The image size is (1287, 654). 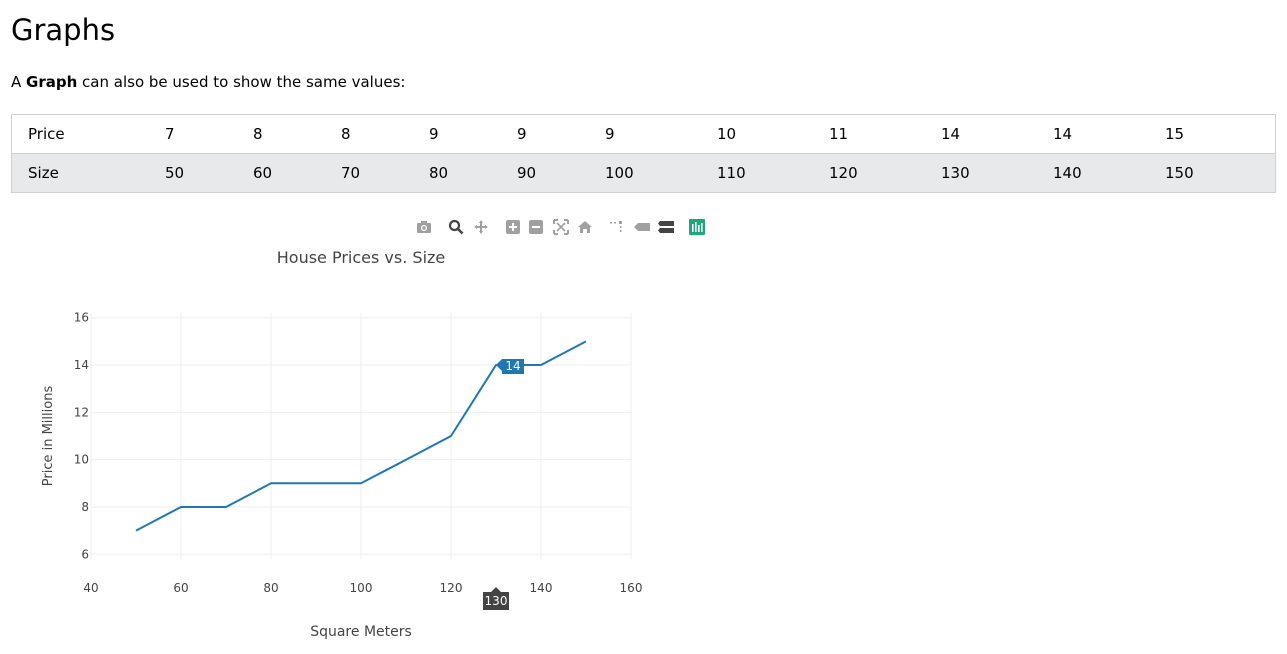 I want to click on table-cell: 60, so click(x=297, y=173).